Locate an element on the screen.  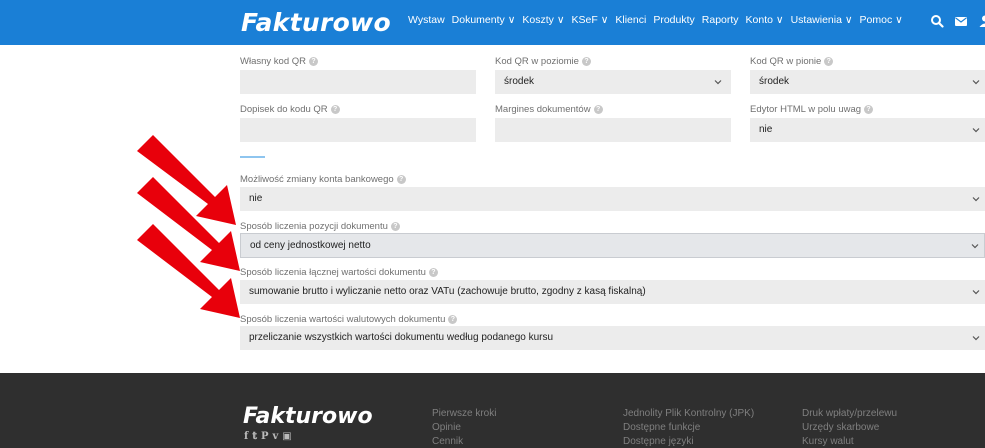
qr-code-label: Własny kod QR? is located at coordinates (279, 61).